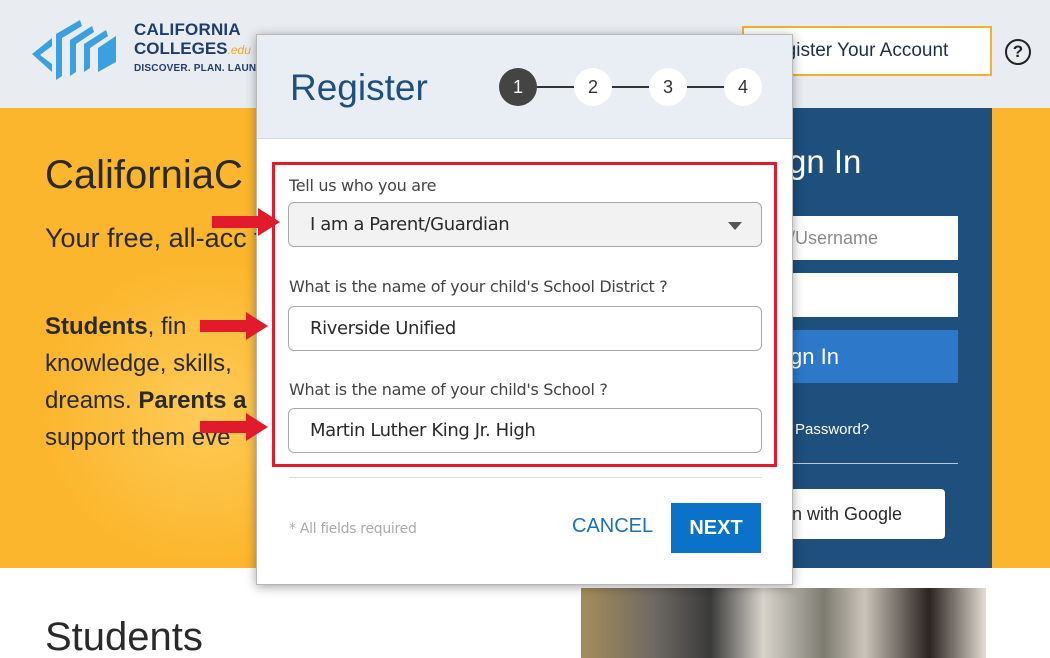 The width and height of the screenshot is (1050, 658). Describe the element at coordinates (1027, 338) in the screenshot. I see `hero-right-strip` at that location.